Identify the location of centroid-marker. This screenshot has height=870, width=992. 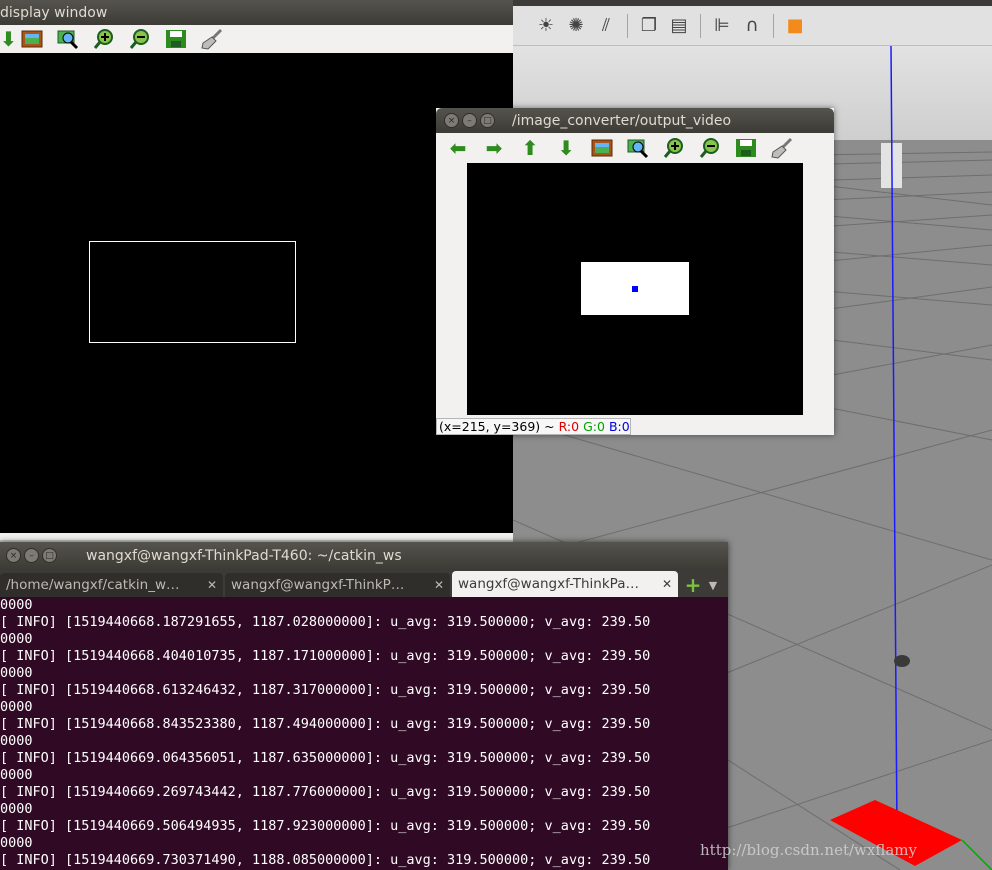
(635, 289).